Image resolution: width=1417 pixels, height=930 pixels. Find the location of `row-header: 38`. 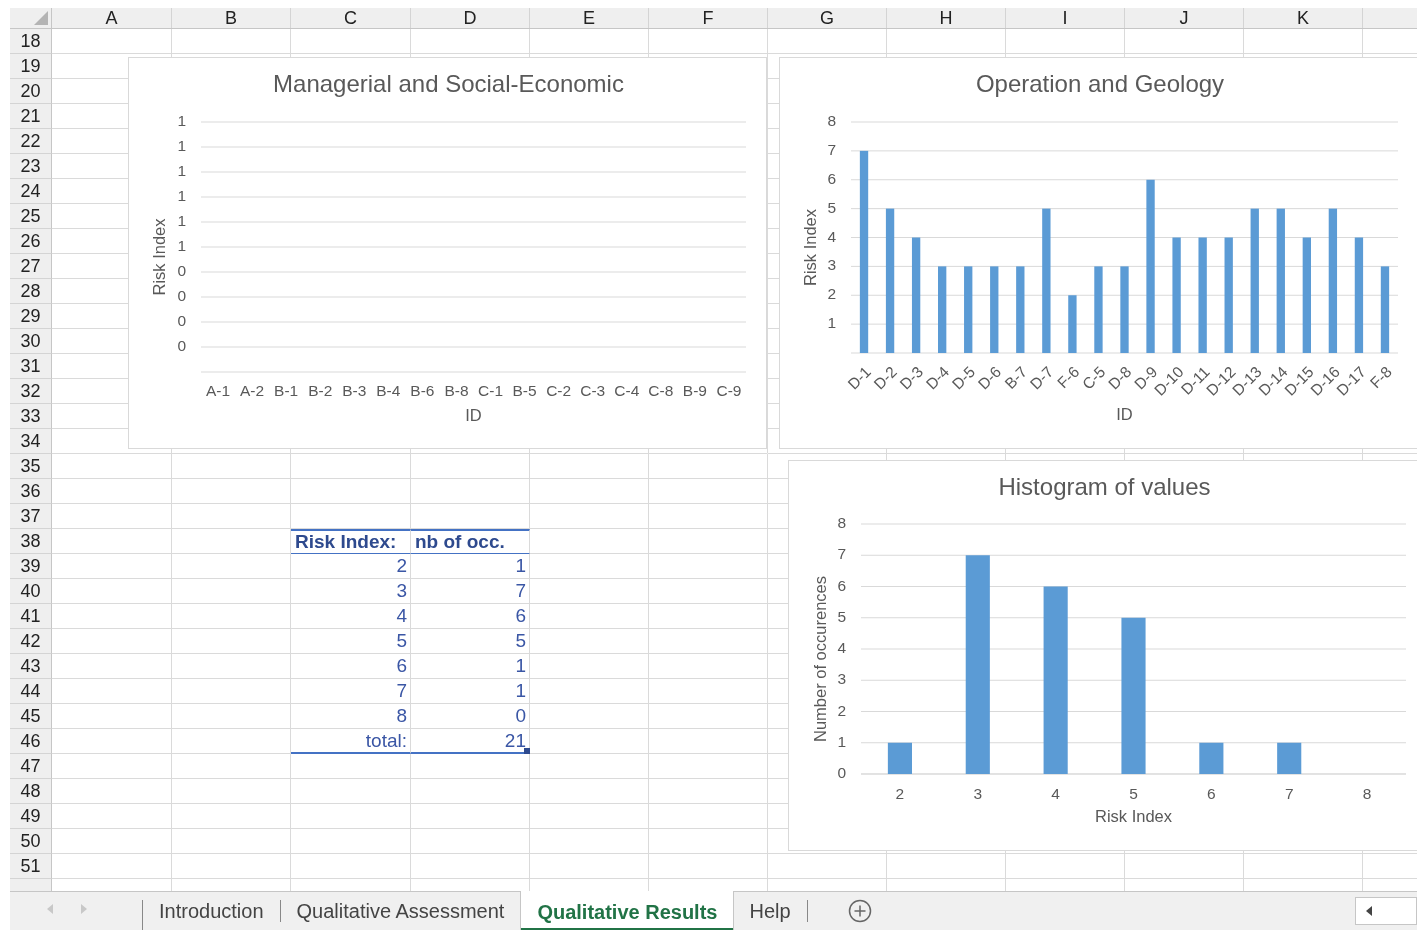

row-header: 38 is located at coordinates (31, 541).